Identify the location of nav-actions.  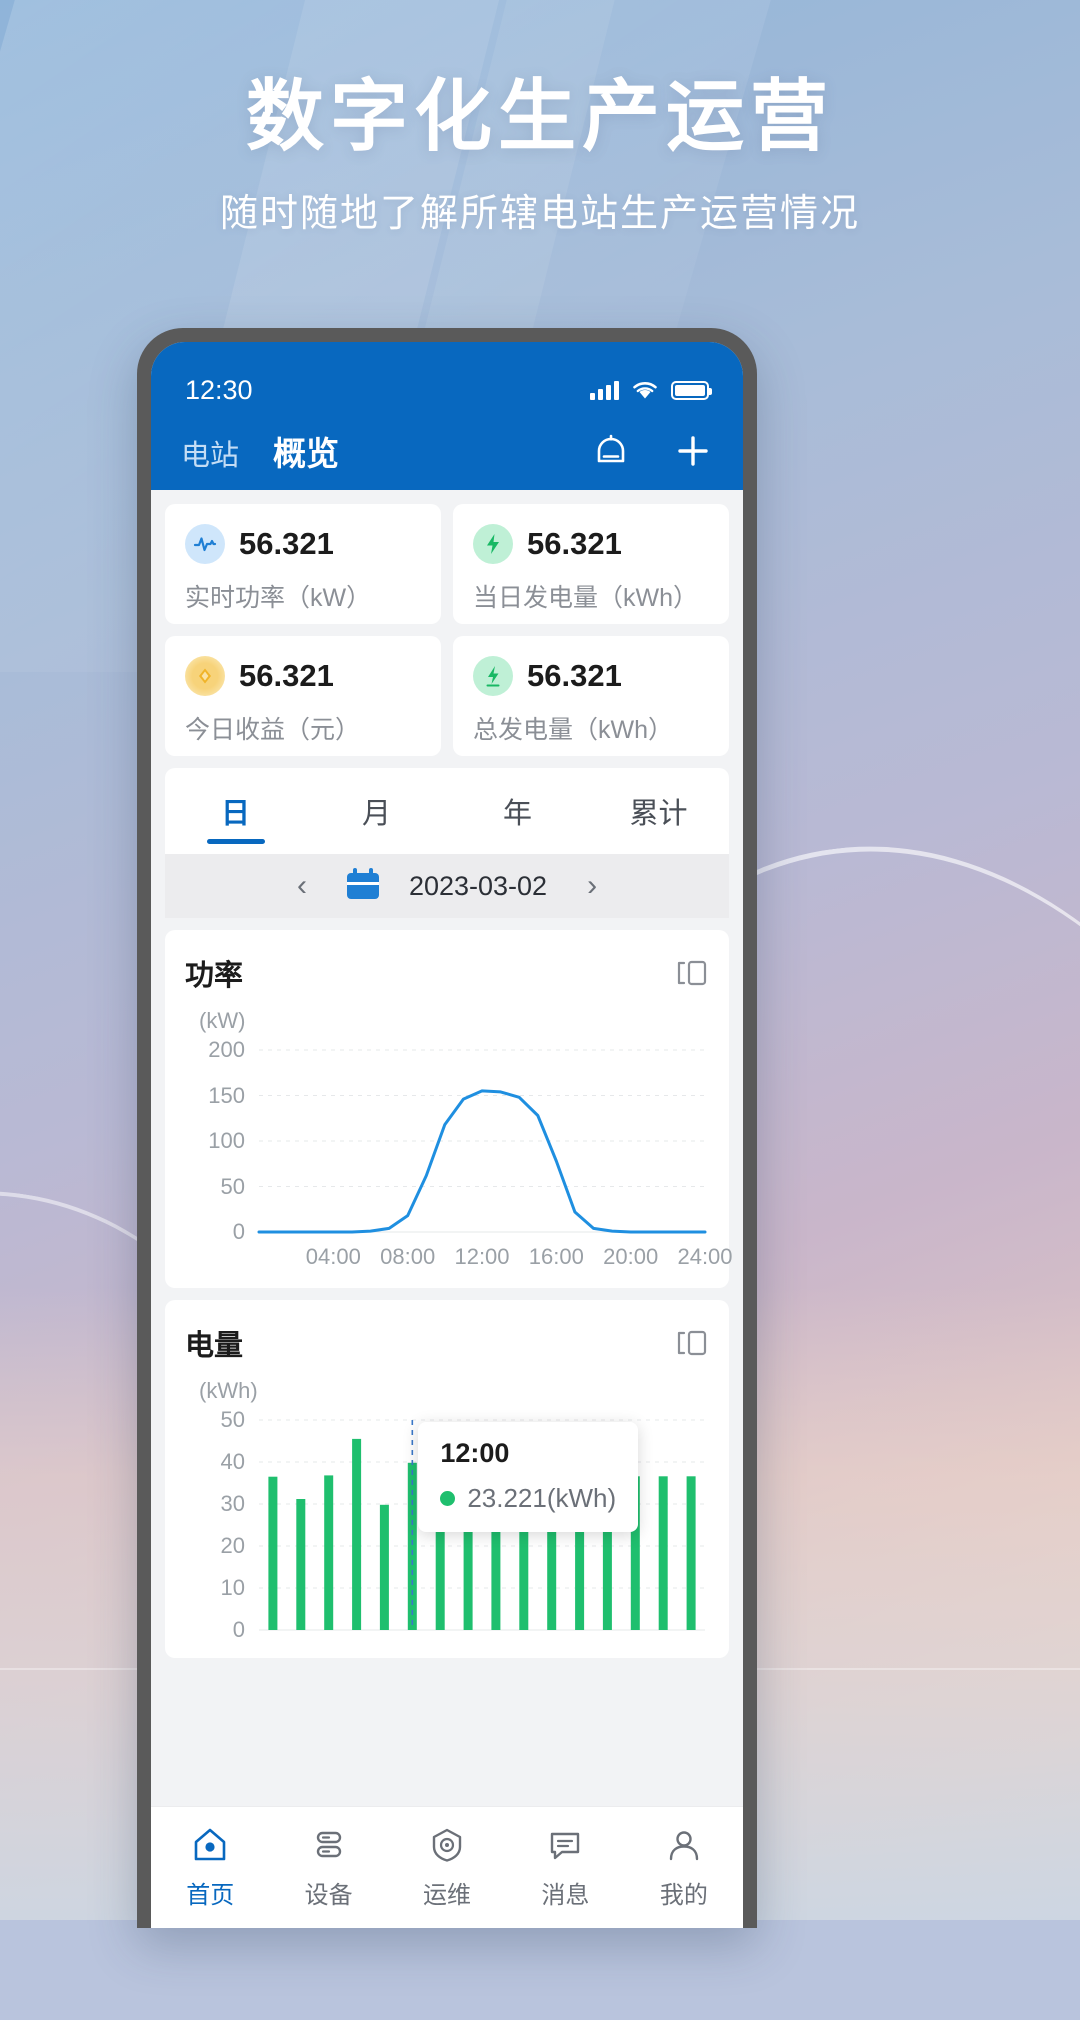
(652, 451).